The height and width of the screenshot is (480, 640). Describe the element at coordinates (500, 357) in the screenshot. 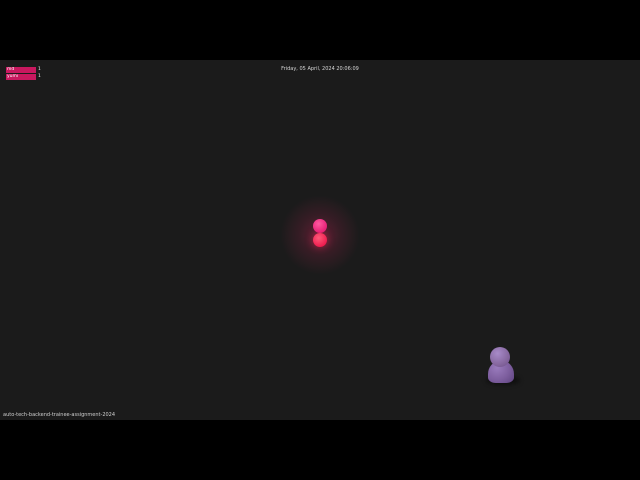

I see `remote-player-head` at that location.